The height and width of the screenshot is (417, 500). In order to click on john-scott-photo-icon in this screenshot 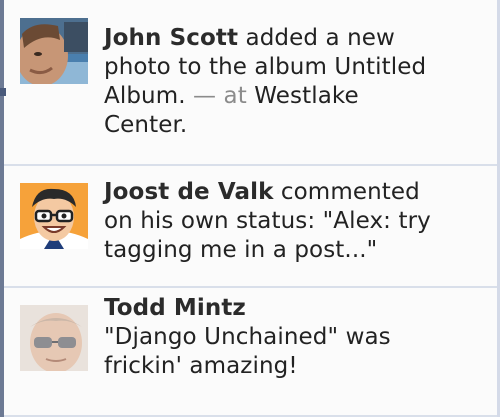, I will do `click(54, 51)`.